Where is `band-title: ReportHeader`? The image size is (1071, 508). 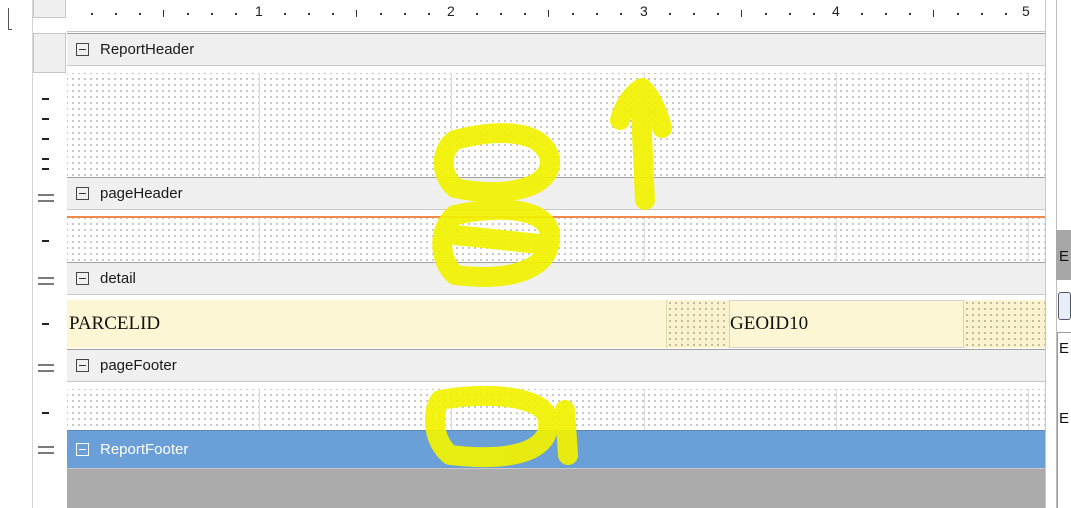
band-title: ReportHeader is located at coordinates (147, 49).